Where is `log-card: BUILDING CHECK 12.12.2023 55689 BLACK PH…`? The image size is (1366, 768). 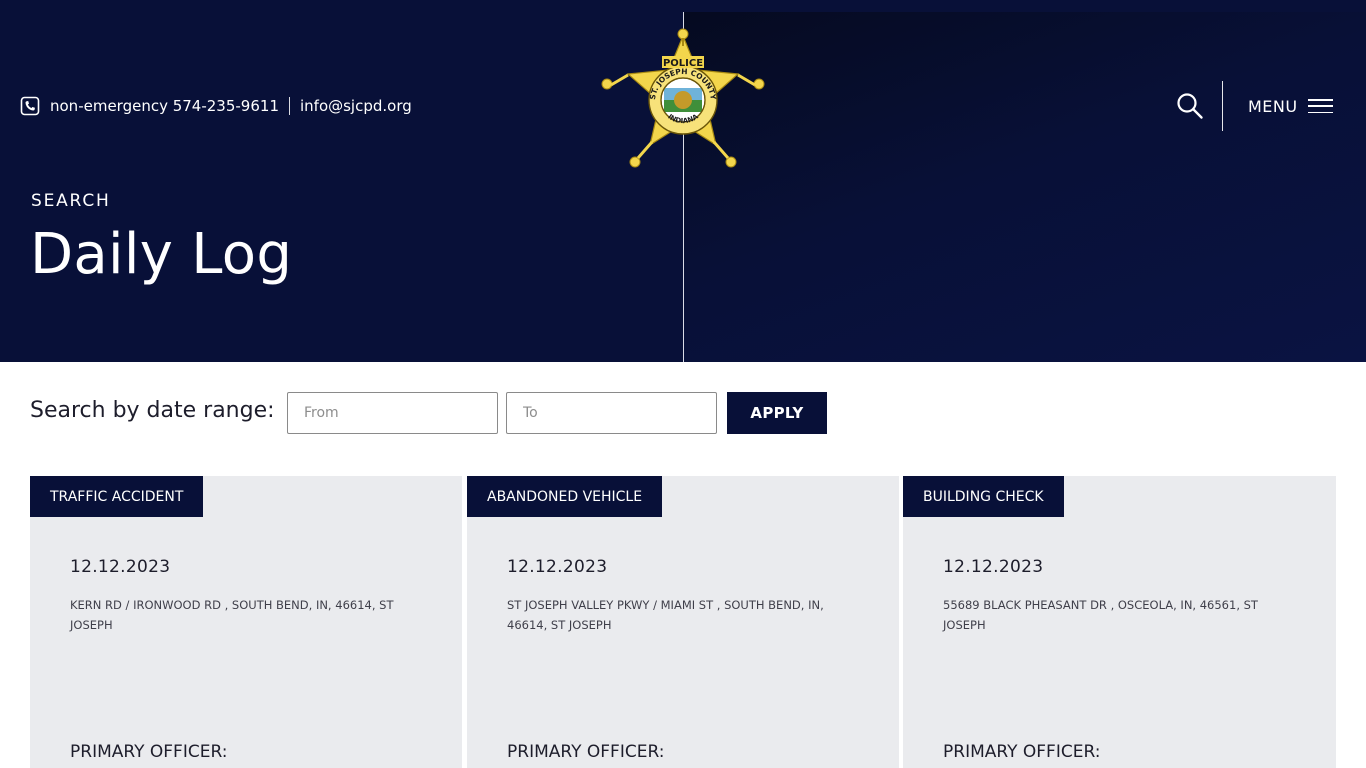
log-card: BUILDING CHECK 12.12.2023 55689 BLACK PH… is located at coordinates (1119, 622).